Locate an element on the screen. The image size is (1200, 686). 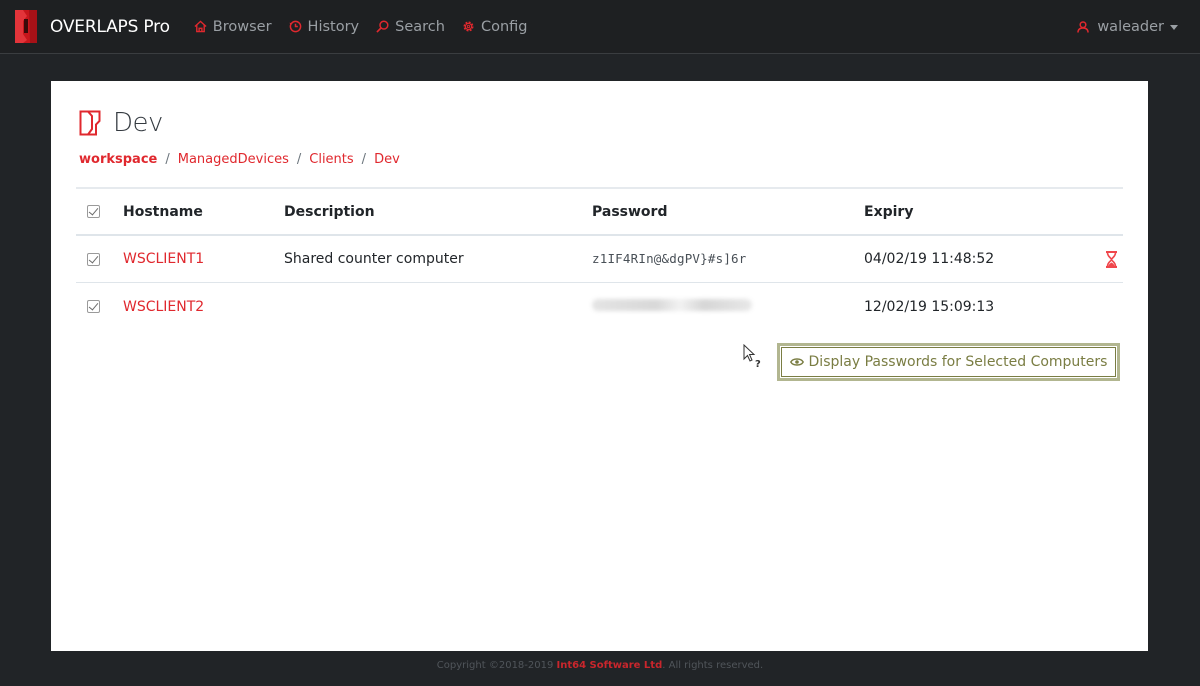
nav-config-label: Config is located at coordinates (504, 26).